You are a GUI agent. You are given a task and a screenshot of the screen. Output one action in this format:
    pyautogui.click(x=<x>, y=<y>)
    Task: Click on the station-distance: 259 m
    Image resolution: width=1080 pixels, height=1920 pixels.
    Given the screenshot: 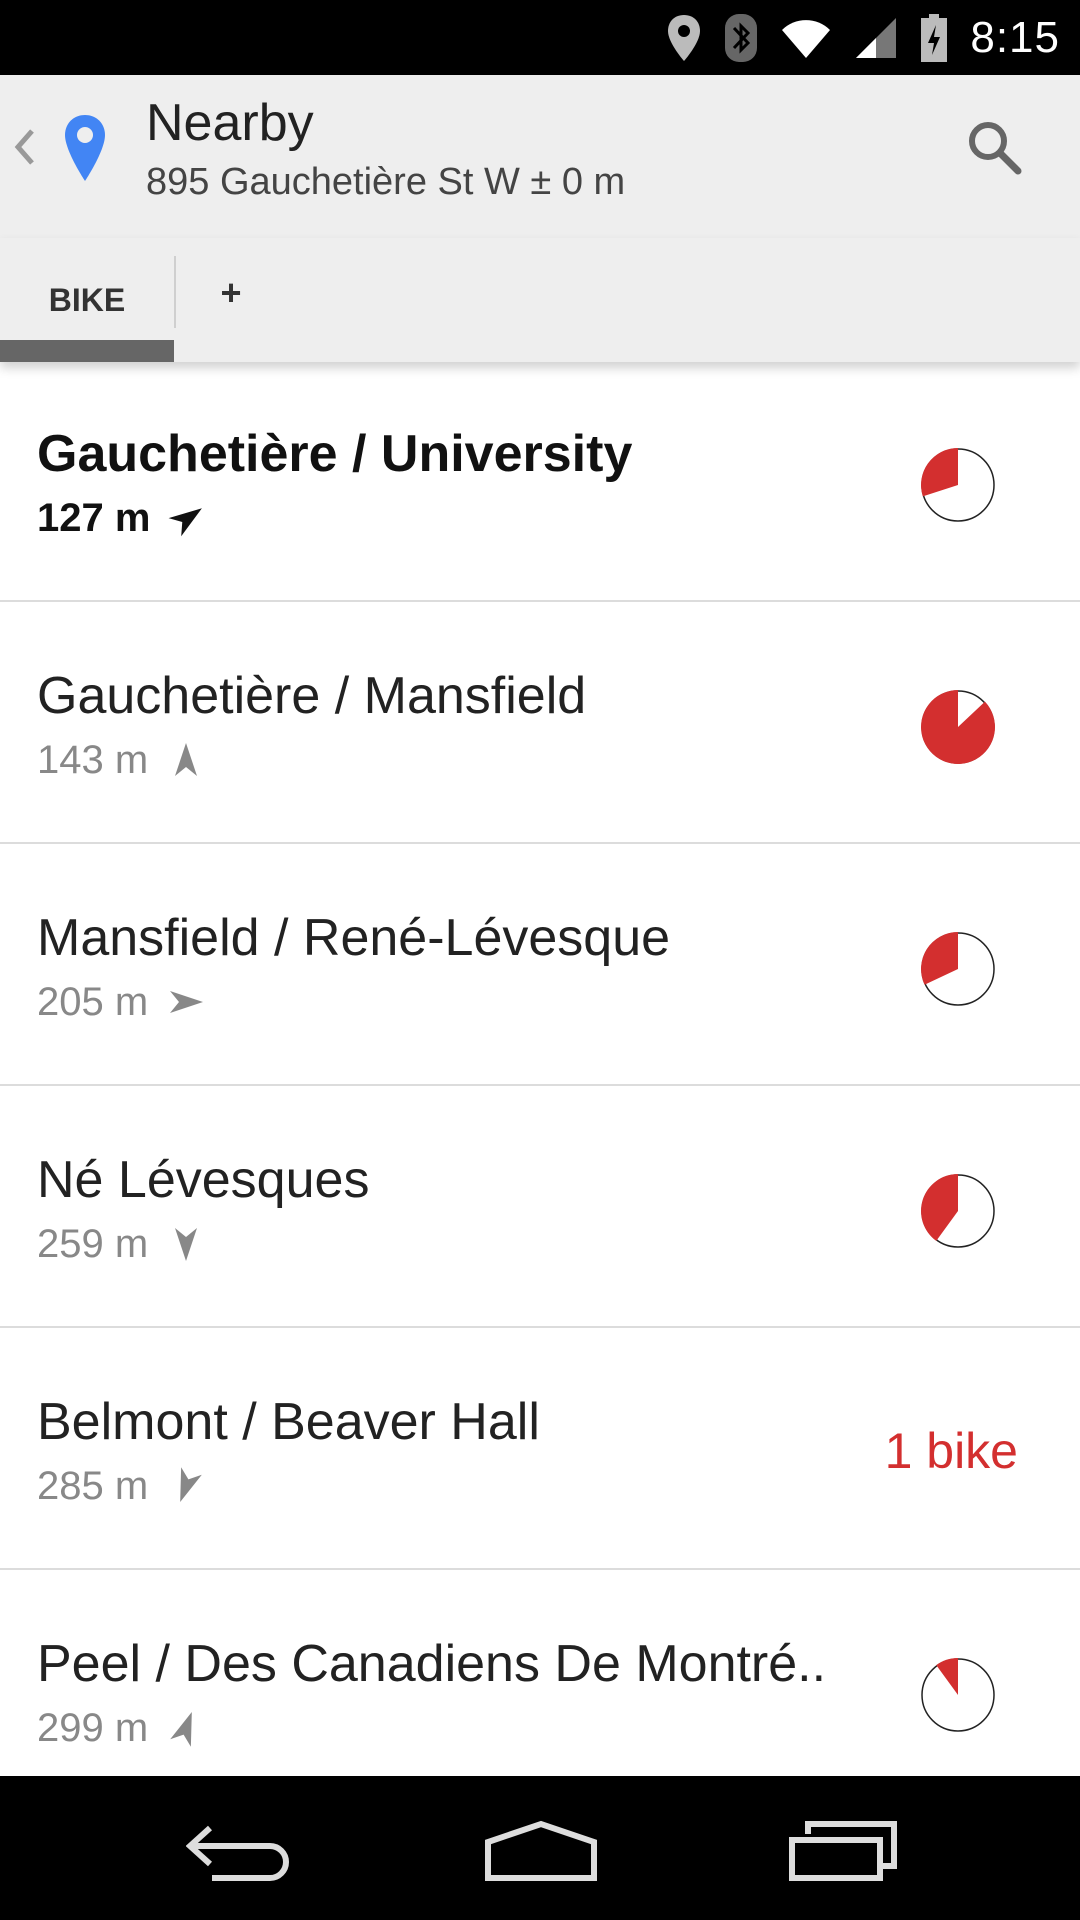 What is the action you would take?
    pyautogui.click(x=93, y=1244)
    